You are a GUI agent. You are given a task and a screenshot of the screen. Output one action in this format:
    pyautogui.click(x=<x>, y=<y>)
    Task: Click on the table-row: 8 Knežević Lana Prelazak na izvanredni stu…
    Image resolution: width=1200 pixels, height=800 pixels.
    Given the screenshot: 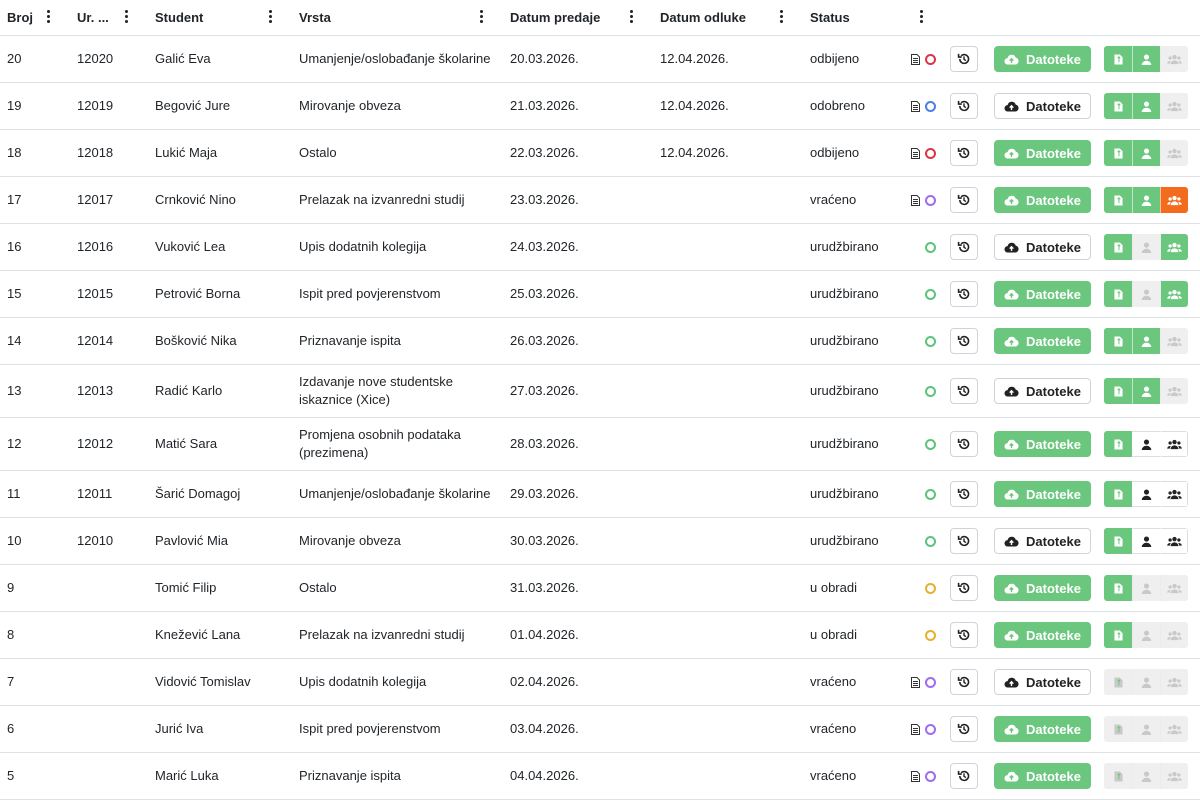 What is the action you would take?
    pyautogui.click(x=600, y=635)
    